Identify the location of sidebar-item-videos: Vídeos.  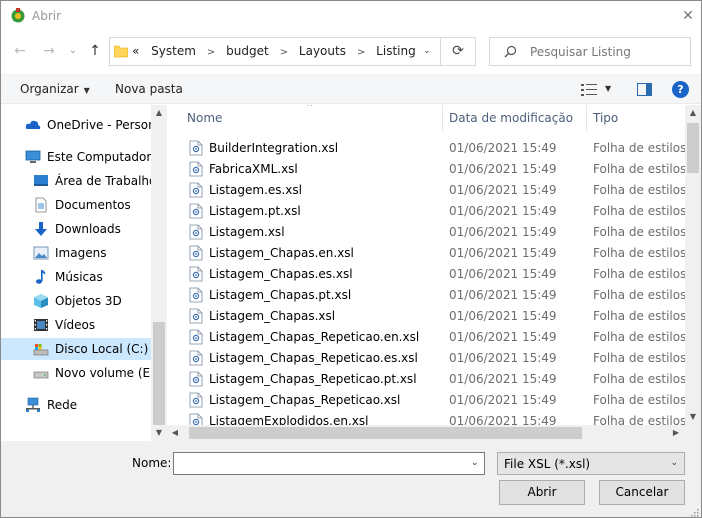
(76, 325).